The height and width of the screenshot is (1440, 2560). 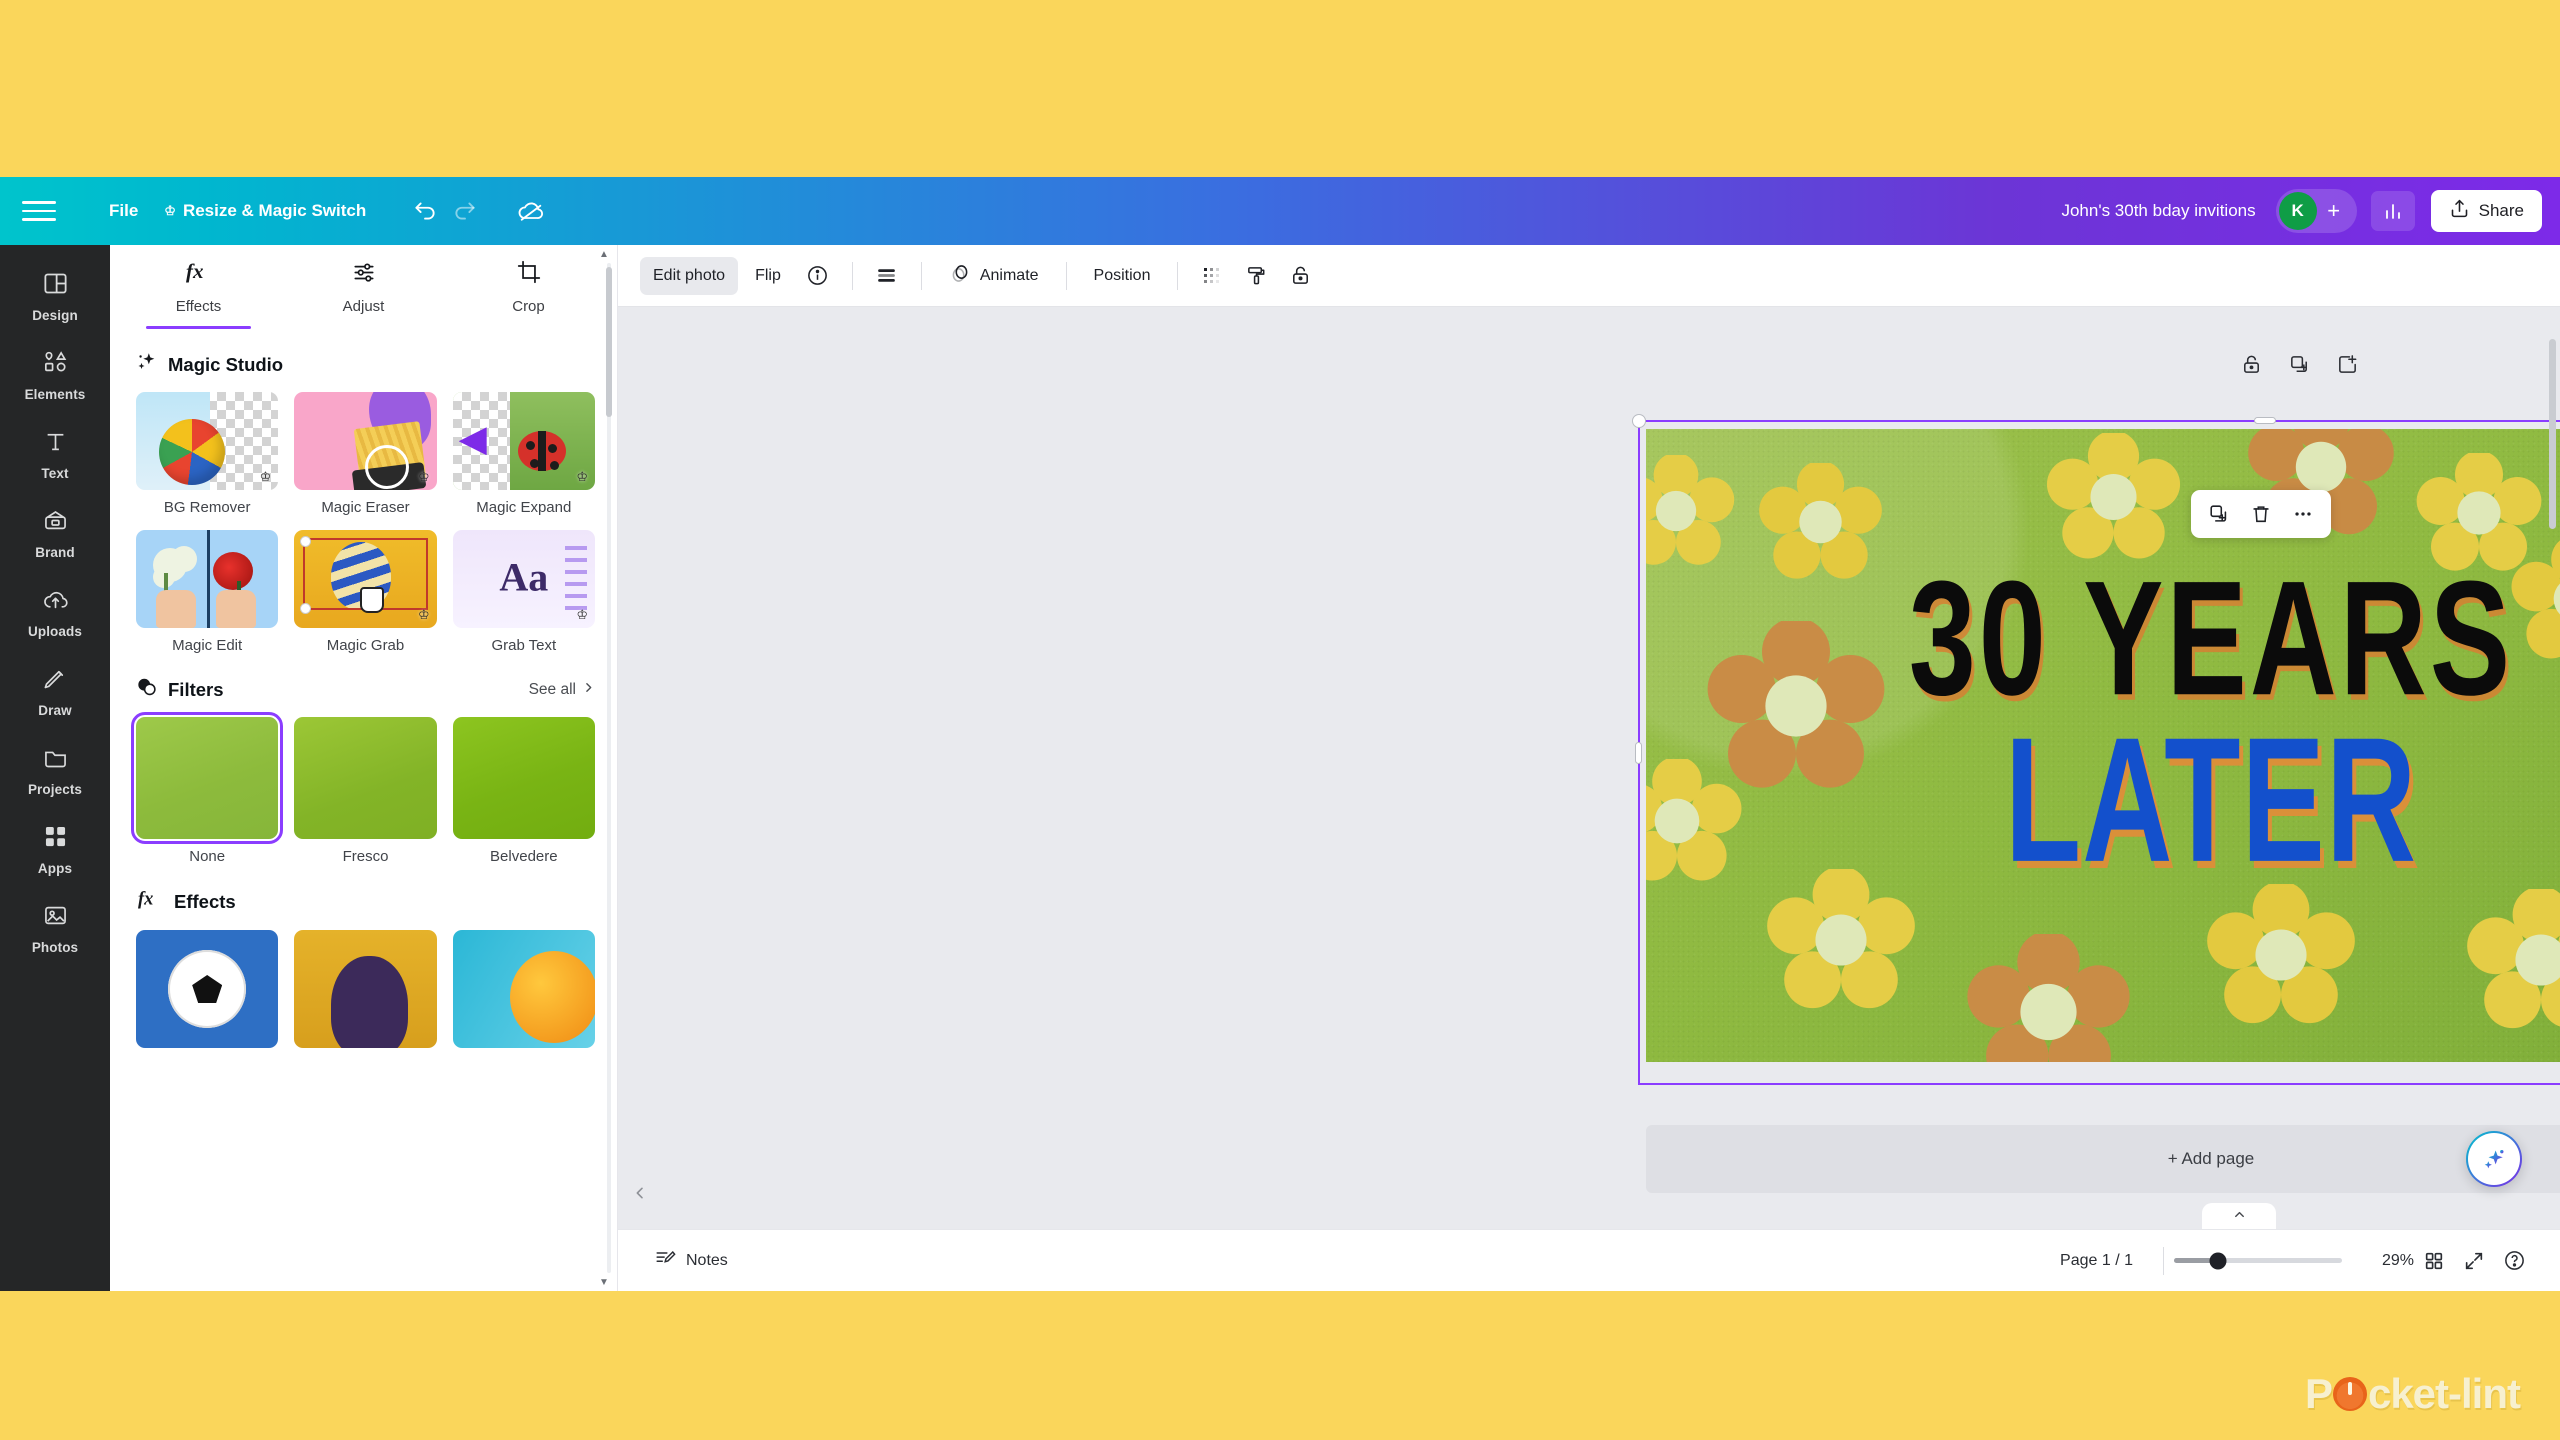 I want to click on fx-icon: fx, so click(x=150, y=901).